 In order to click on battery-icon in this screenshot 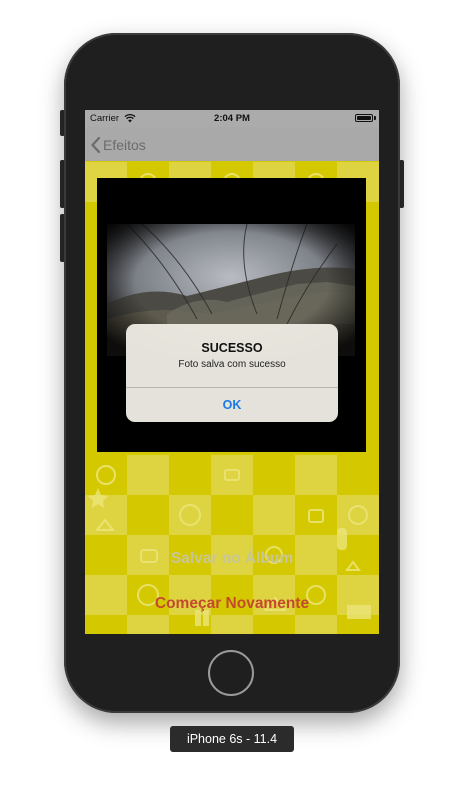, I will do `click(364, 118)`.